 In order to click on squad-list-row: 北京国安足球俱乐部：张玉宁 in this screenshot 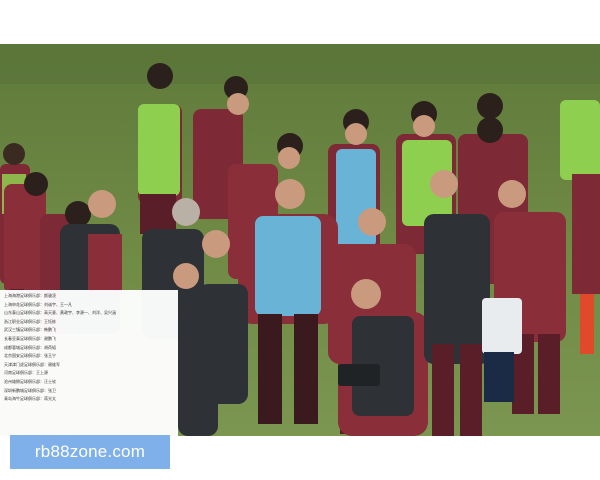, I will do `click(30, 356)`.